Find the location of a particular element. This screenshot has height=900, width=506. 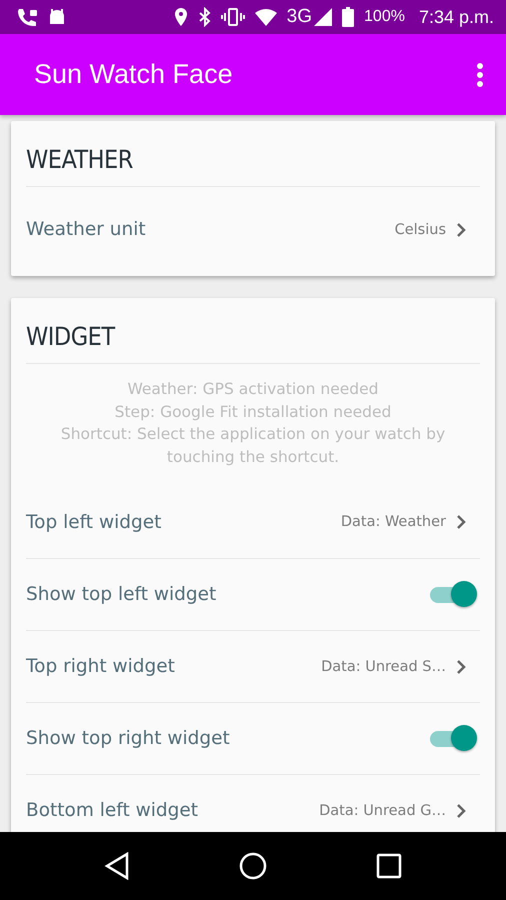

location-icon is located at coordinates (180, 17).